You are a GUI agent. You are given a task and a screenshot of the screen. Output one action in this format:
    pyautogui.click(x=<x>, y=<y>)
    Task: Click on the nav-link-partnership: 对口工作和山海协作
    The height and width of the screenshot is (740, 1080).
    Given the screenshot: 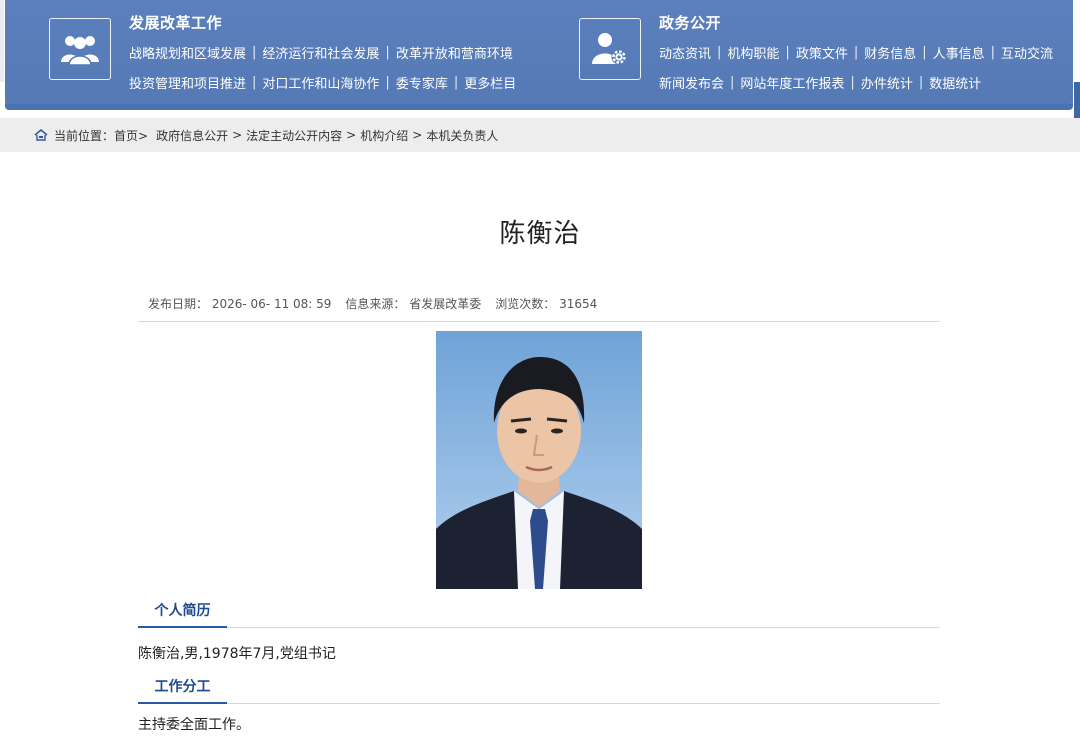 What is the action you would take?
    pyautogui.click(x=320, y=82)
    